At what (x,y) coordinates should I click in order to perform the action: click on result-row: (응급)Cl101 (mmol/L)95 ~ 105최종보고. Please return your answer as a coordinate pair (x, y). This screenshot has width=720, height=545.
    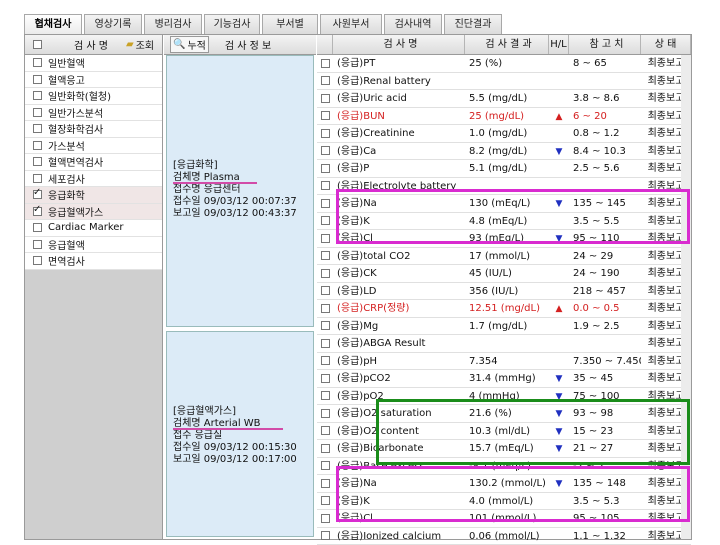
    Looking at the image, I should click on (504, 519).